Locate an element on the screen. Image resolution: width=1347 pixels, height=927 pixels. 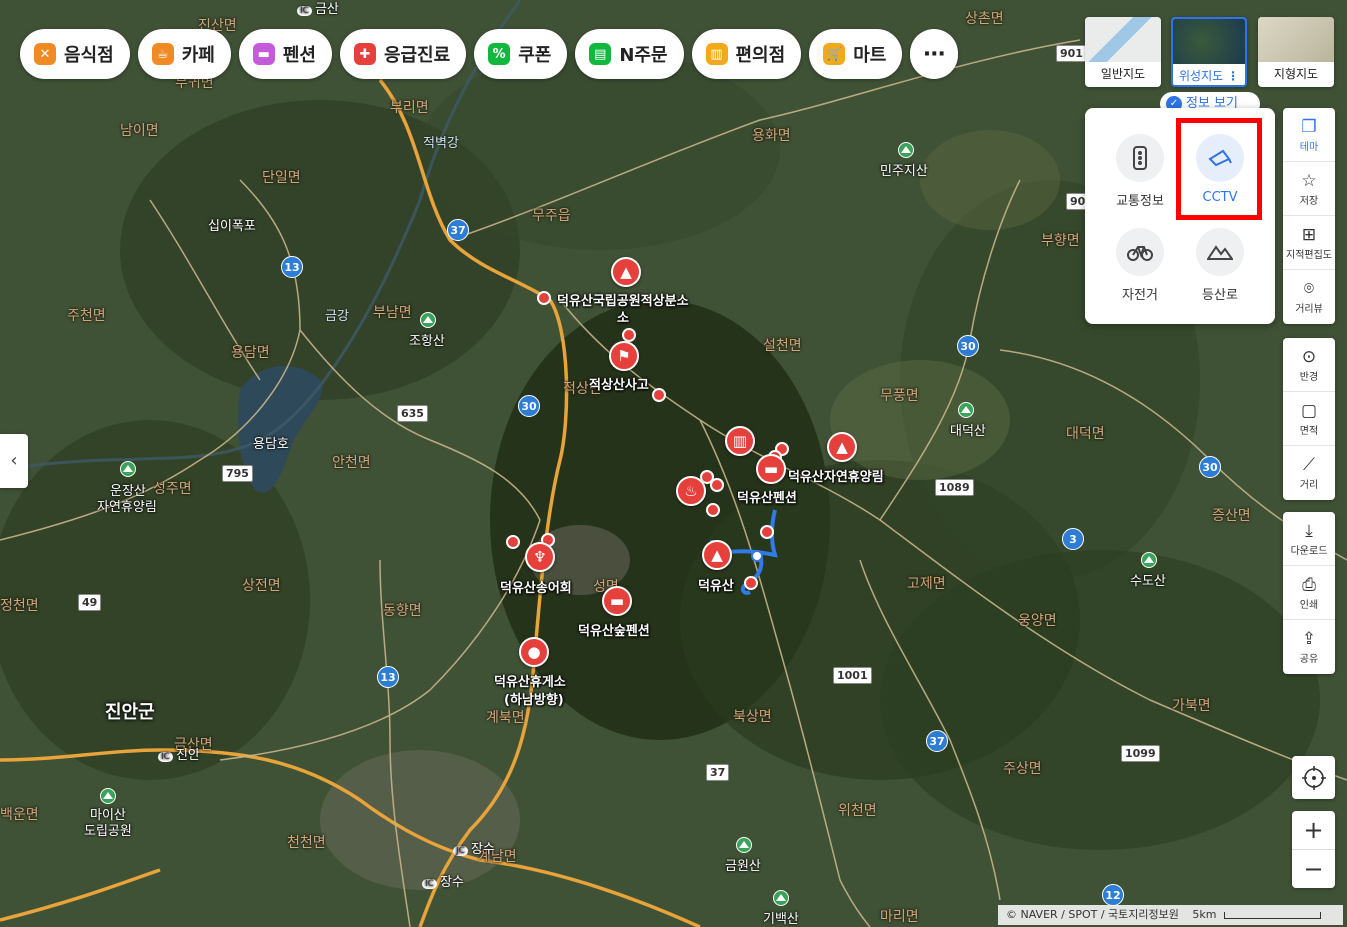
place-label: 용담호 is located at coordinates (271, 444).